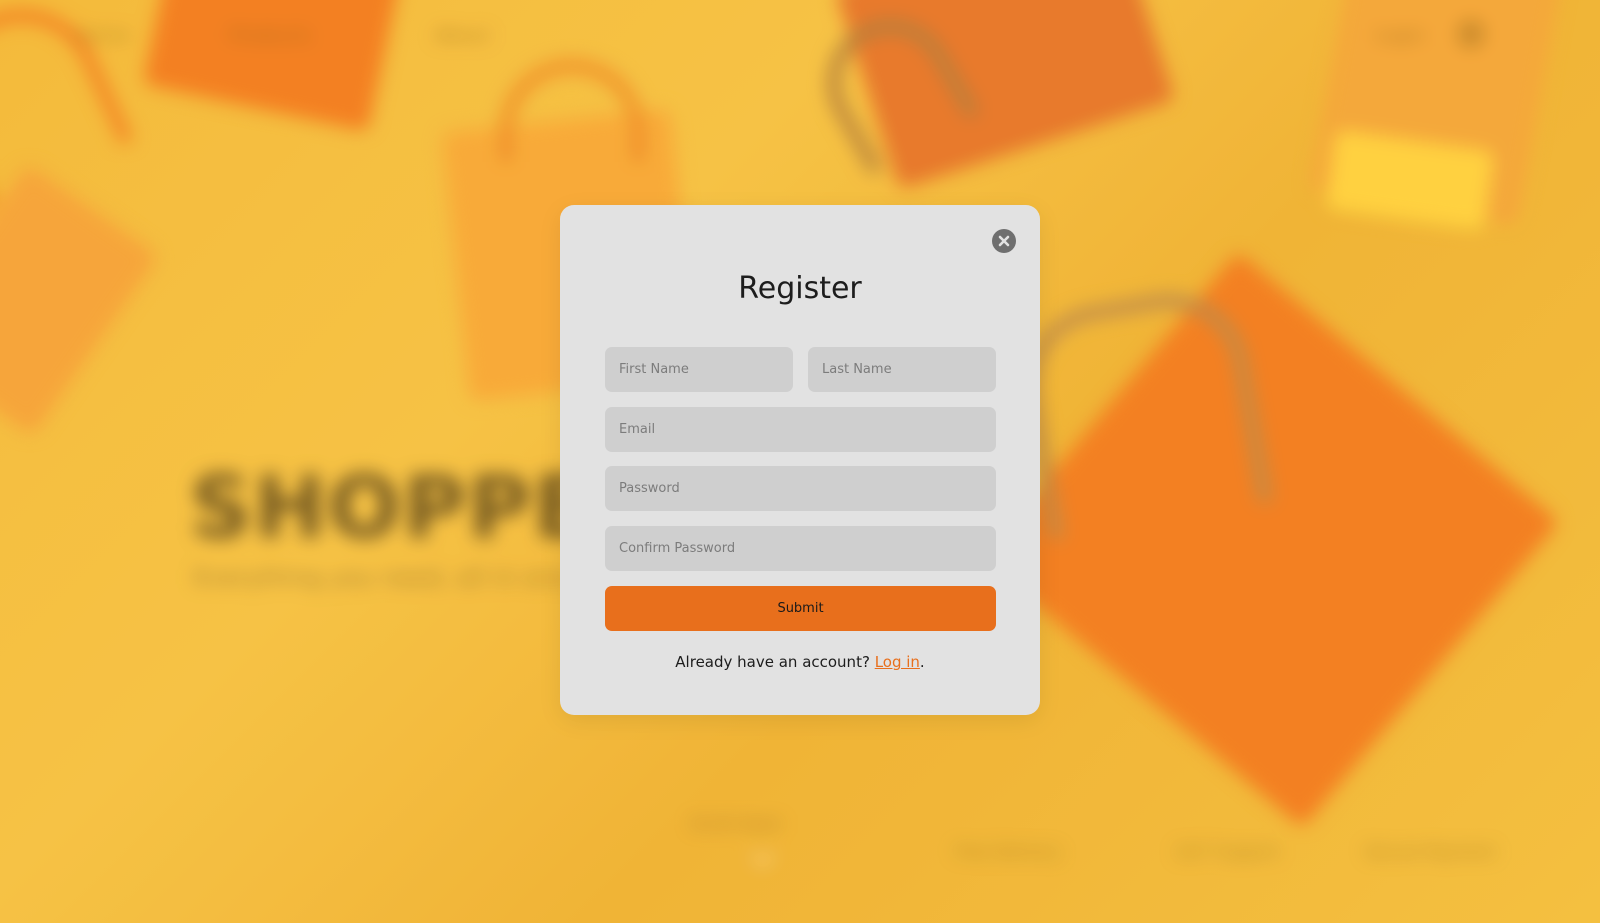 This screenshot has height=923, width=1600. I want to click on login-prompt: Already have an account? Log in., so click(800, 662).